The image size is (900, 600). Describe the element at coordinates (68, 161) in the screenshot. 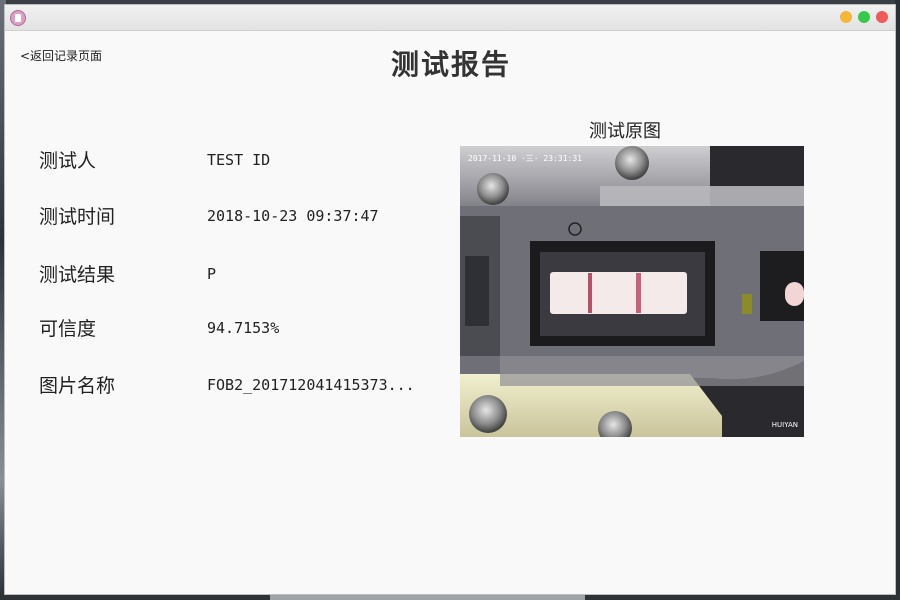

I see `tester-label: 测试人` at that location.